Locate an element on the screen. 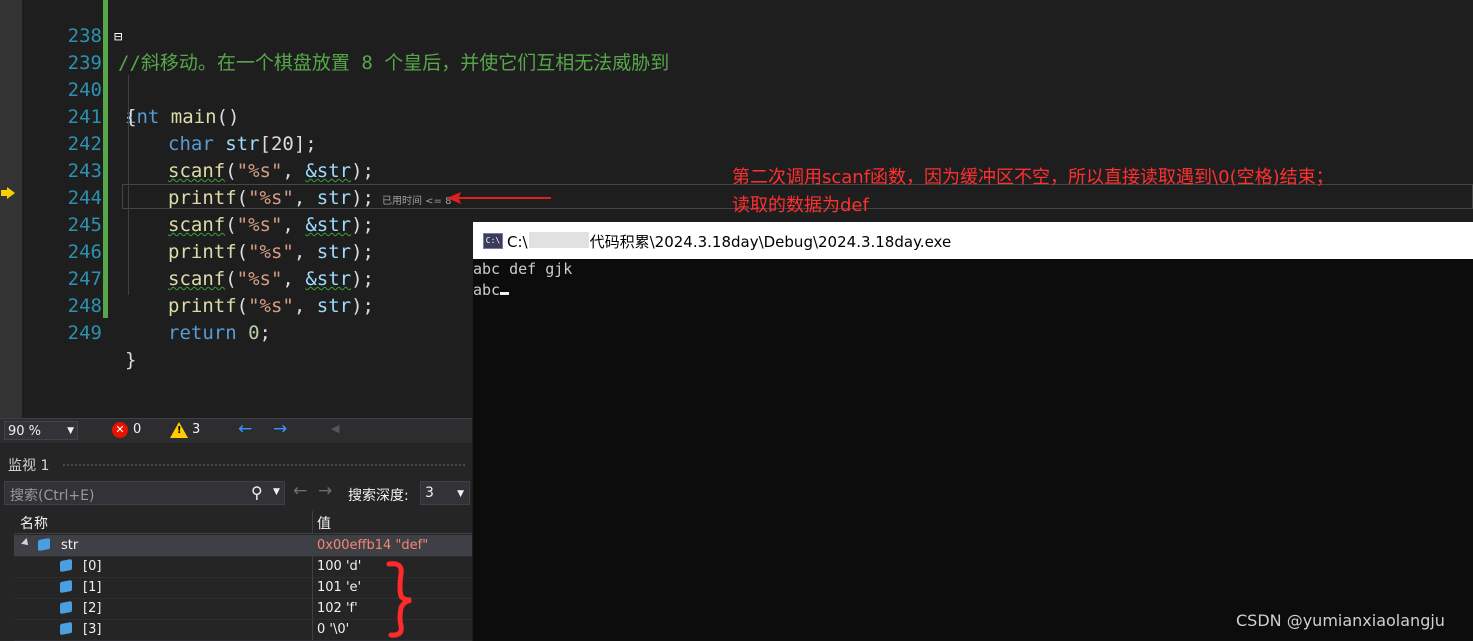 The height and width of the screenshot is (641, 1473). watch-row-name: [2] is located at coordinates (92, 608).